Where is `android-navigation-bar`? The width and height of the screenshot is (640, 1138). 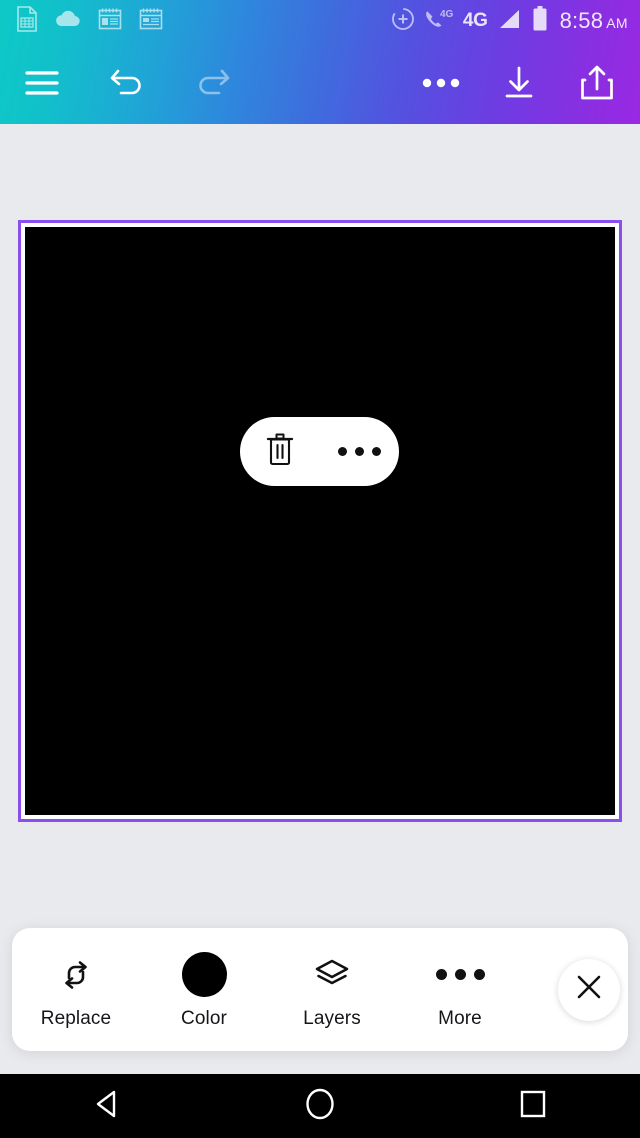 android-navigation-bar is located at coordinates (320, 1106).